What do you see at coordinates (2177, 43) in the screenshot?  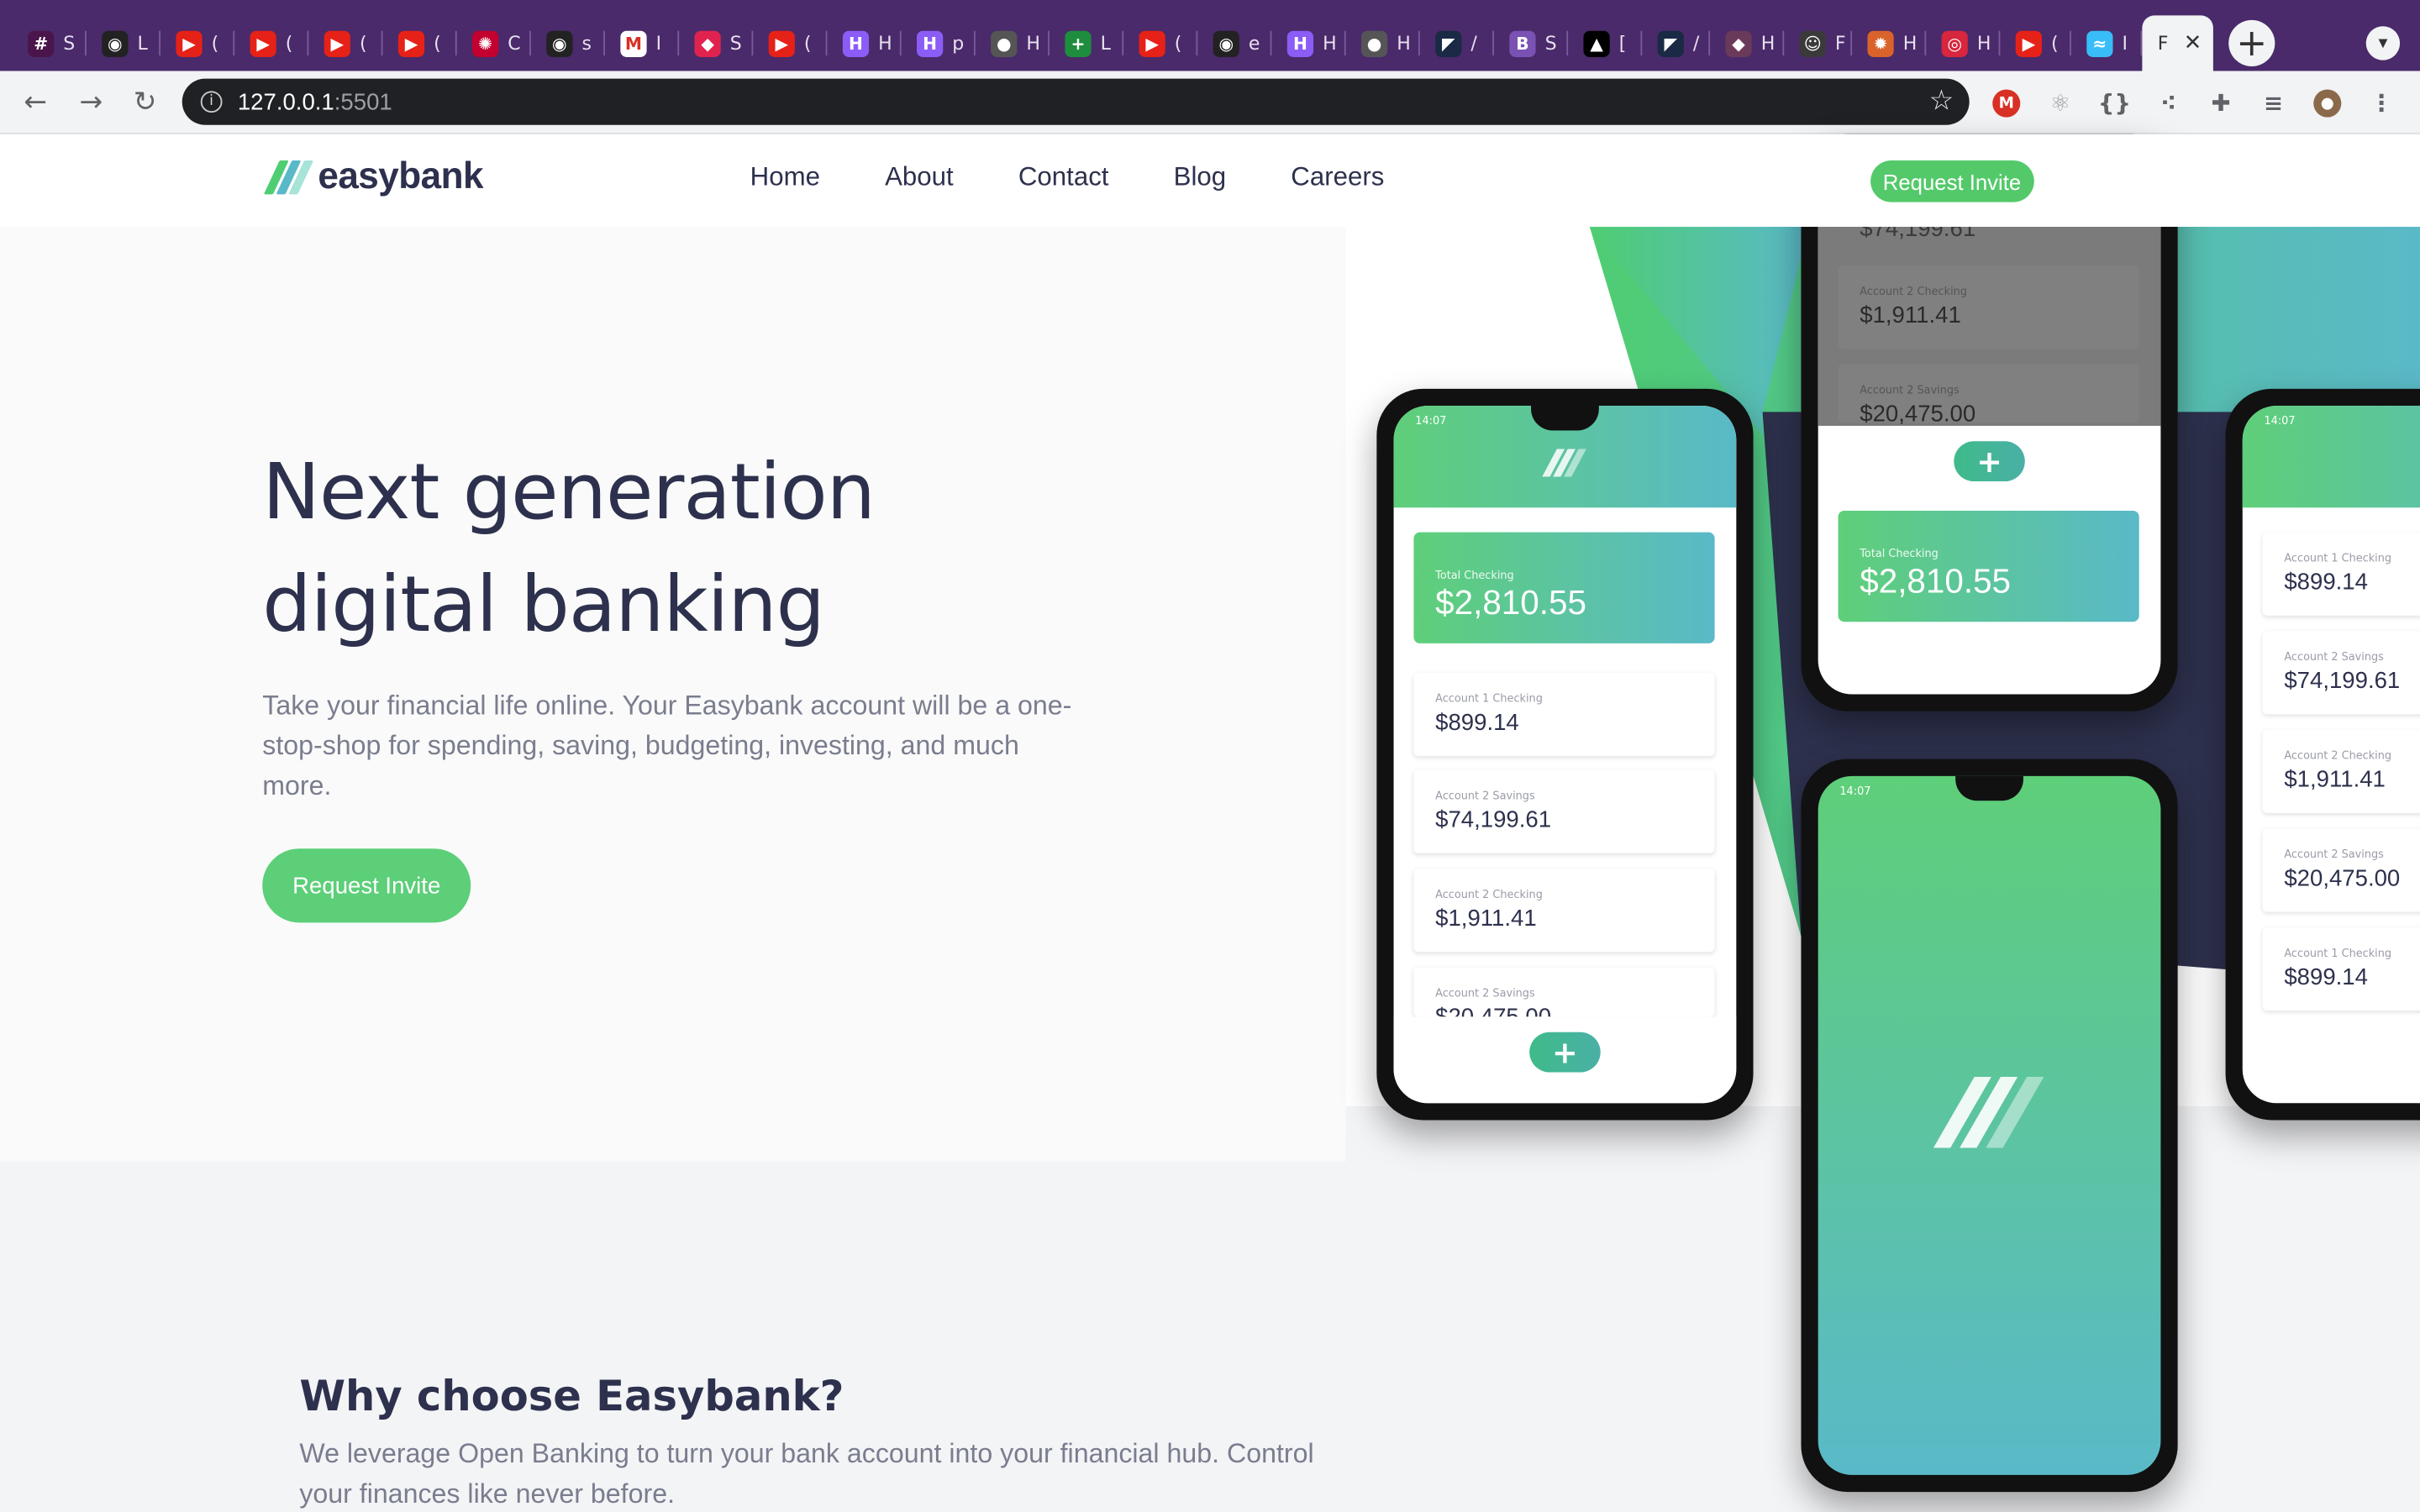 I see `active-tab: F ✕` at bounding box center [2177, 43].